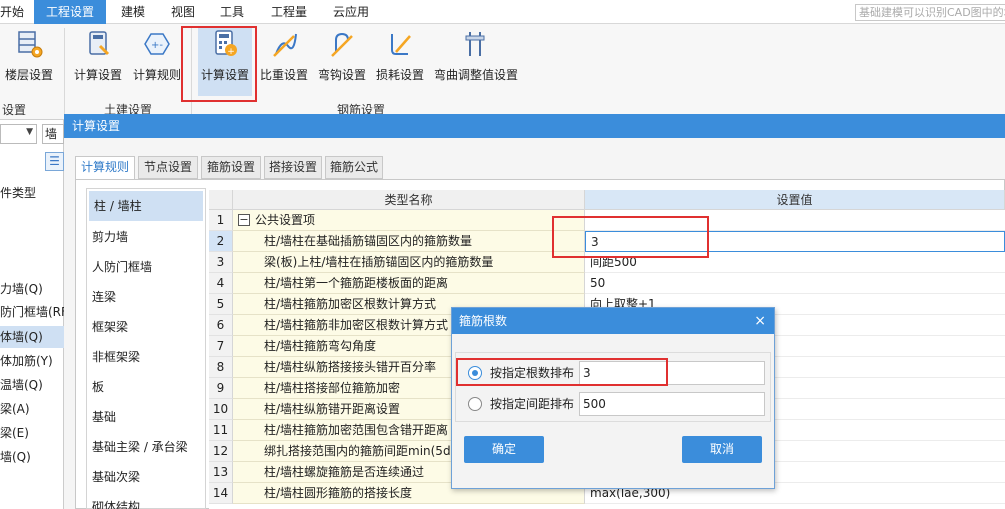 The image size is (1005, 509). What do you see at coordinates (930, 12) in the screenshot?
I see `search-input: 基础建模可以识别CAD图中的墙` at bounding box center [930, 12].